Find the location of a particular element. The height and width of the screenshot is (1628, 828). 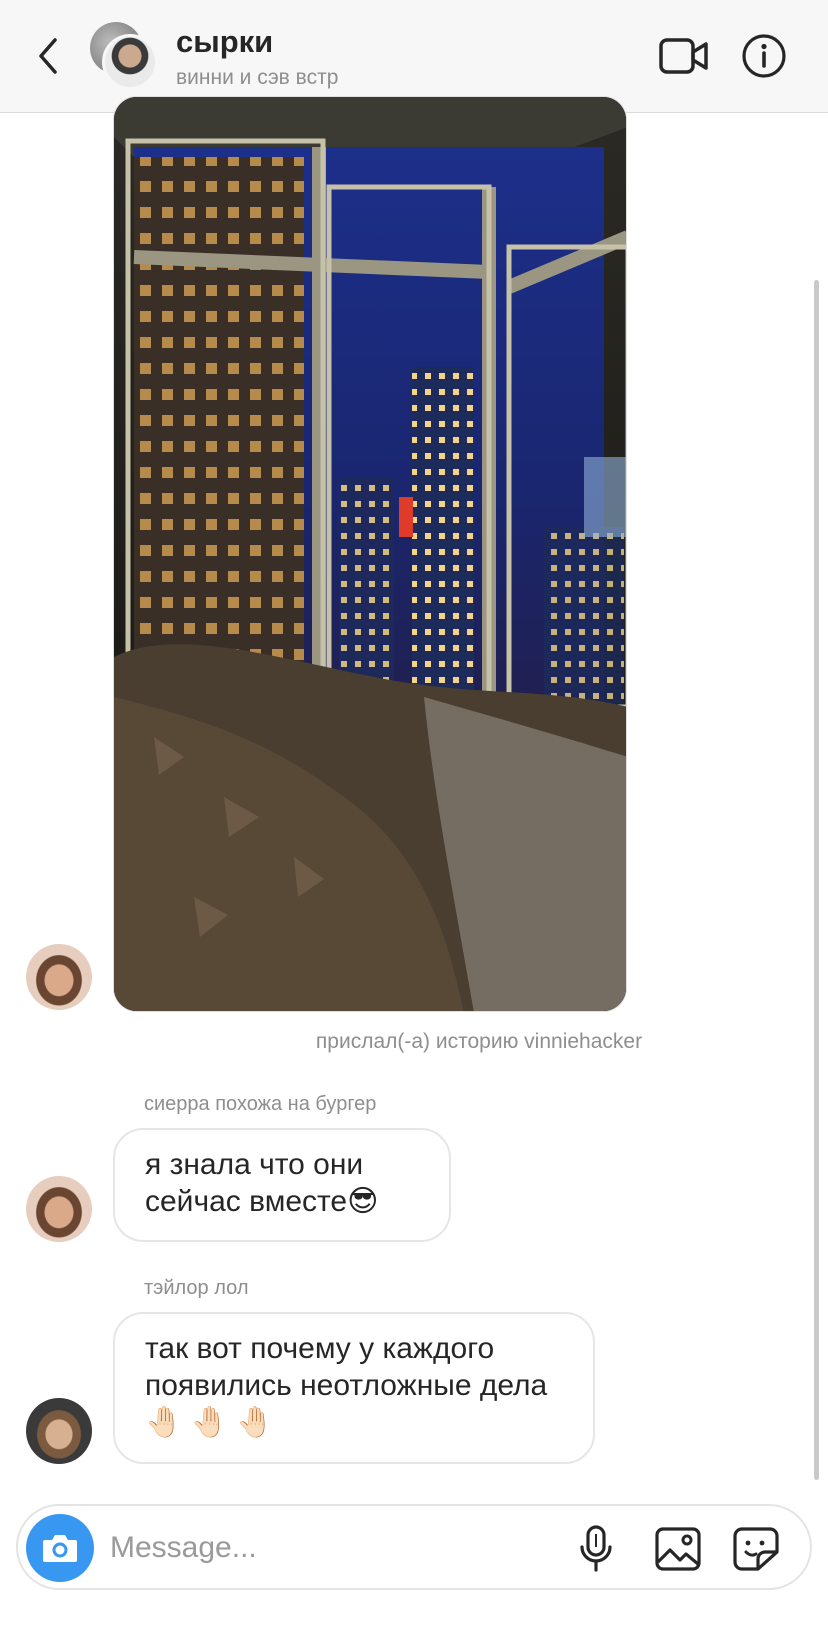

message-bubble: я знала что они сейчас вместе😎 is located at coordinates (282, 1185).